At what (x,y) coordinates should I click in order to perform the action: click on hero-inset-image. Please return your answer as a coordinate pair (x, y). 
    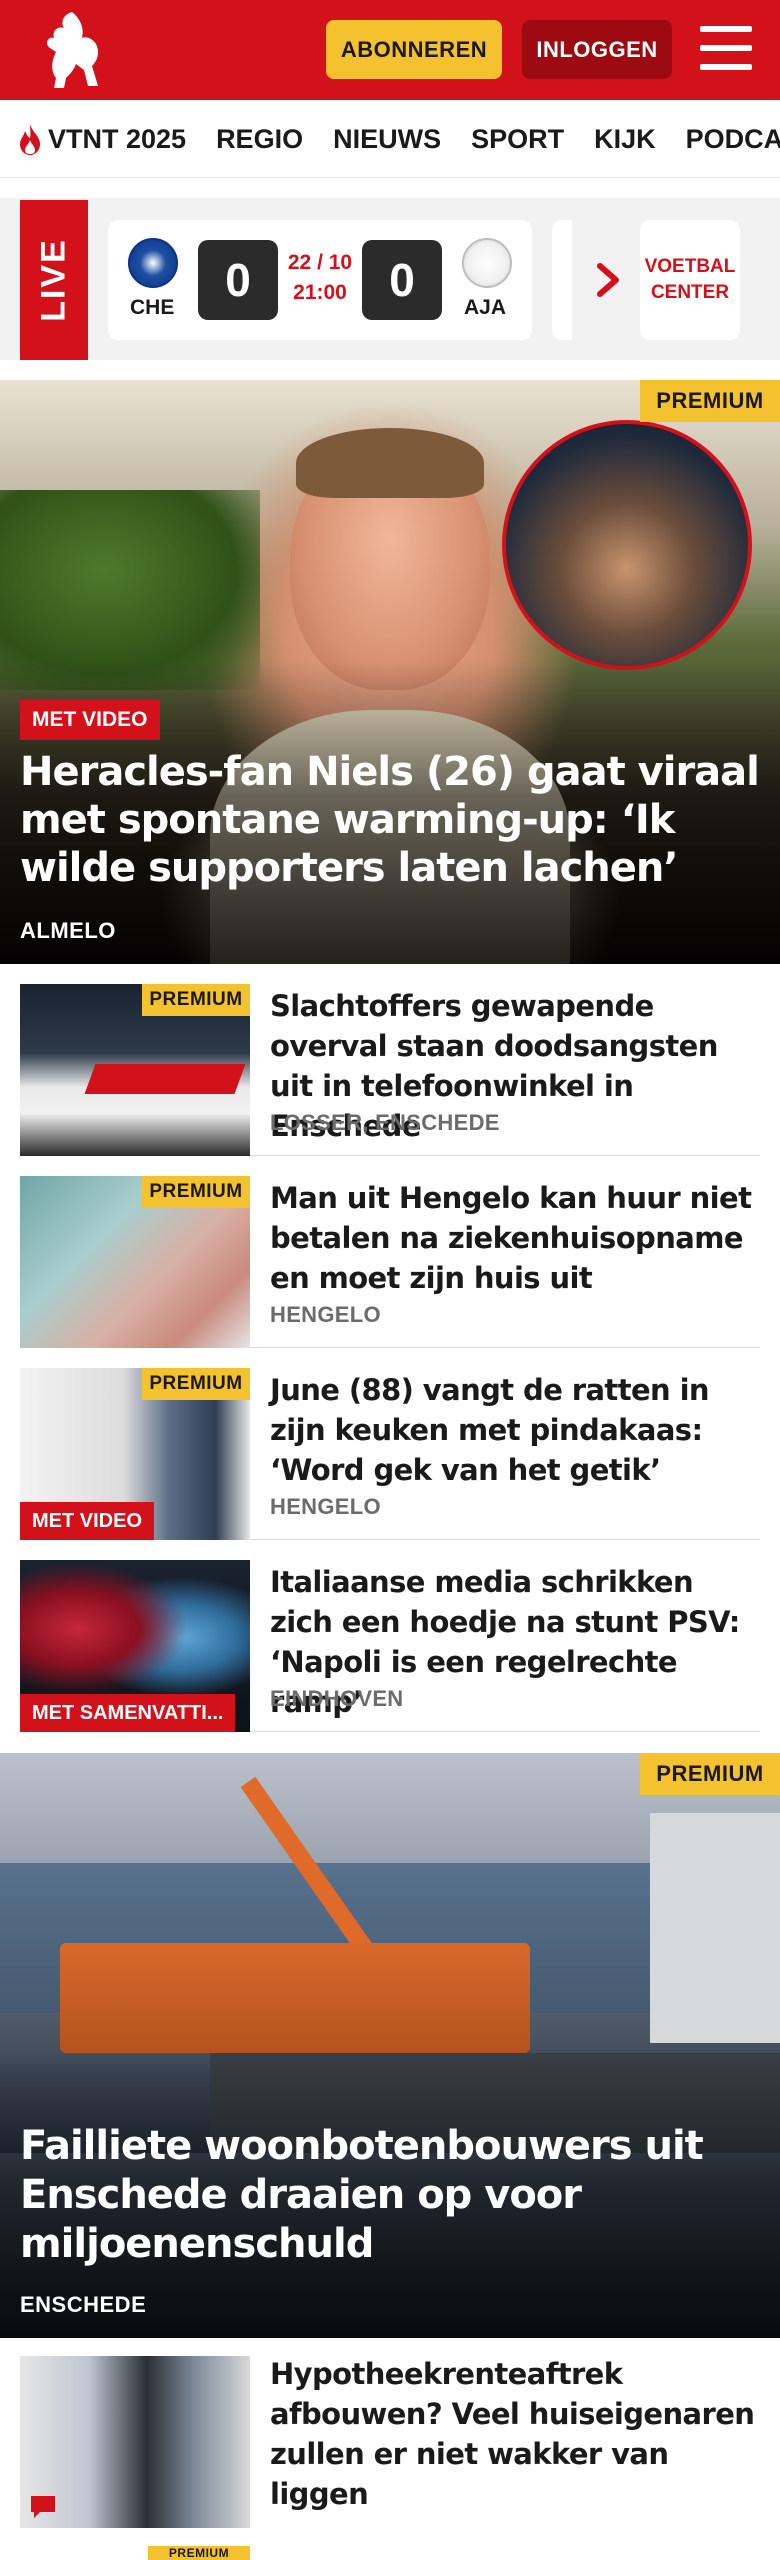
    Looking at the image, I should click on (627, 545).